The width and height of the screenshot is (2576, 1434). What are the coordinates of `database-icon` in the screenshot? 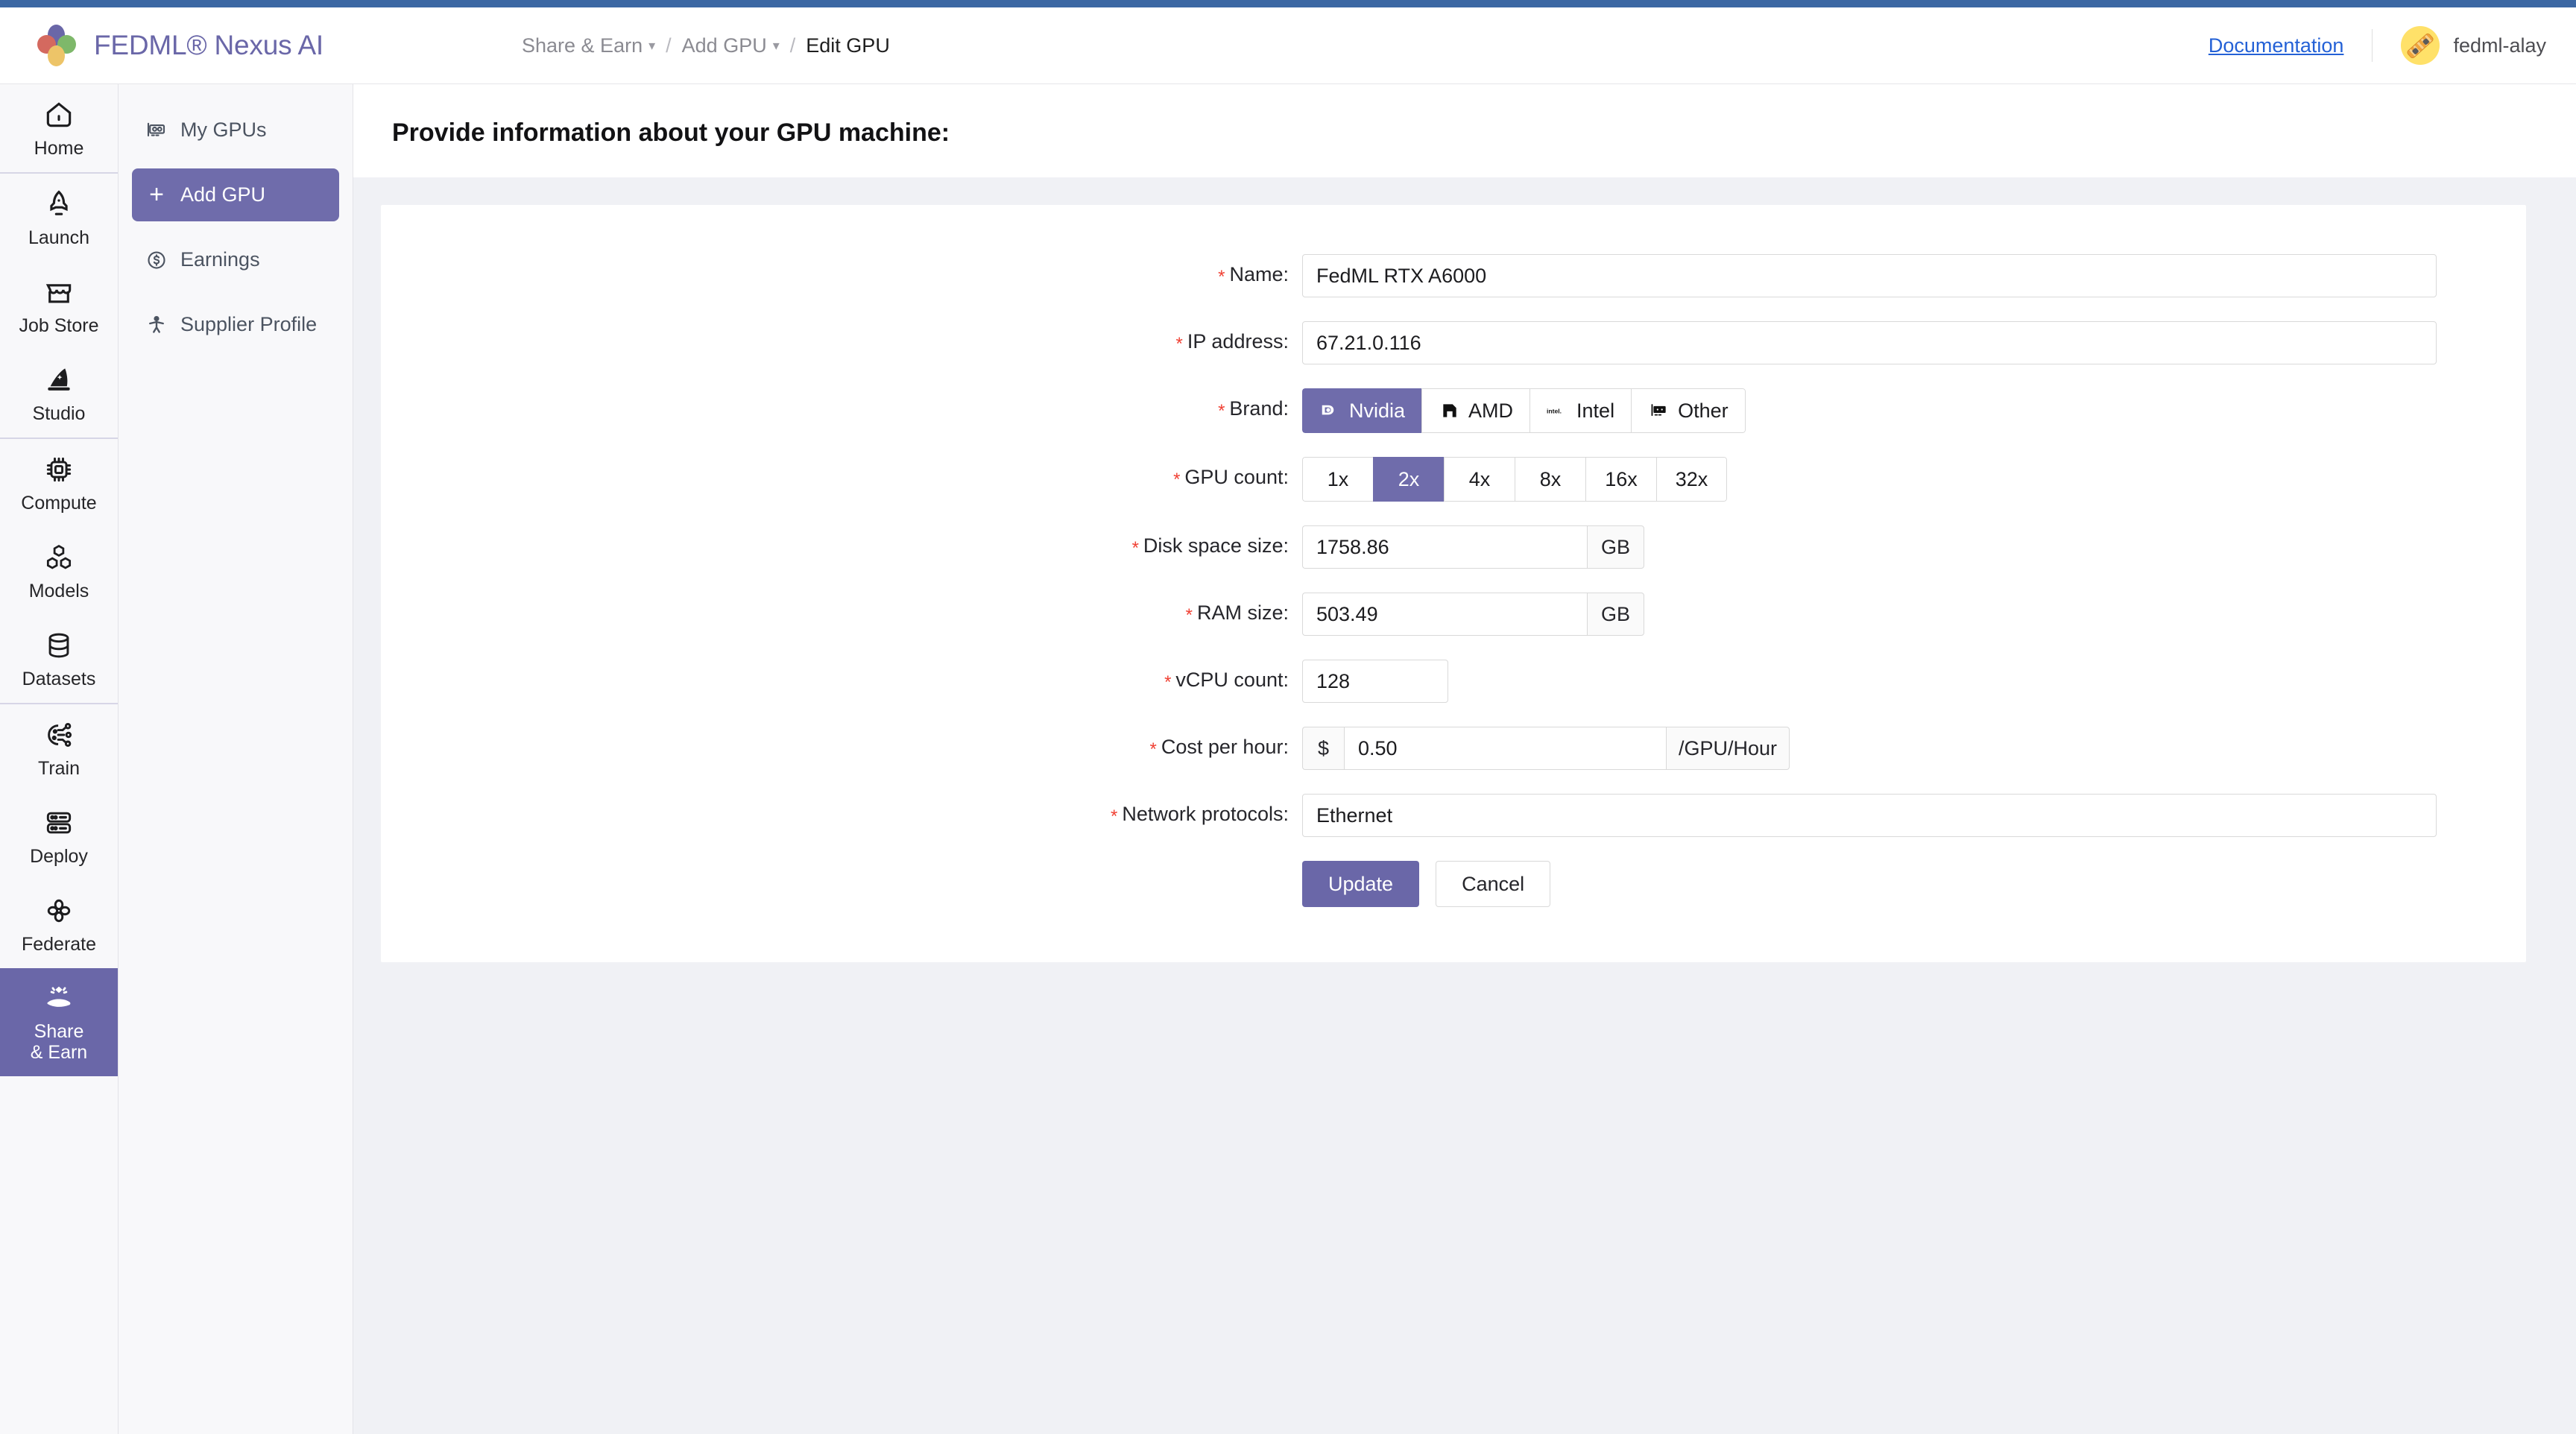 It's located at (58, 646).